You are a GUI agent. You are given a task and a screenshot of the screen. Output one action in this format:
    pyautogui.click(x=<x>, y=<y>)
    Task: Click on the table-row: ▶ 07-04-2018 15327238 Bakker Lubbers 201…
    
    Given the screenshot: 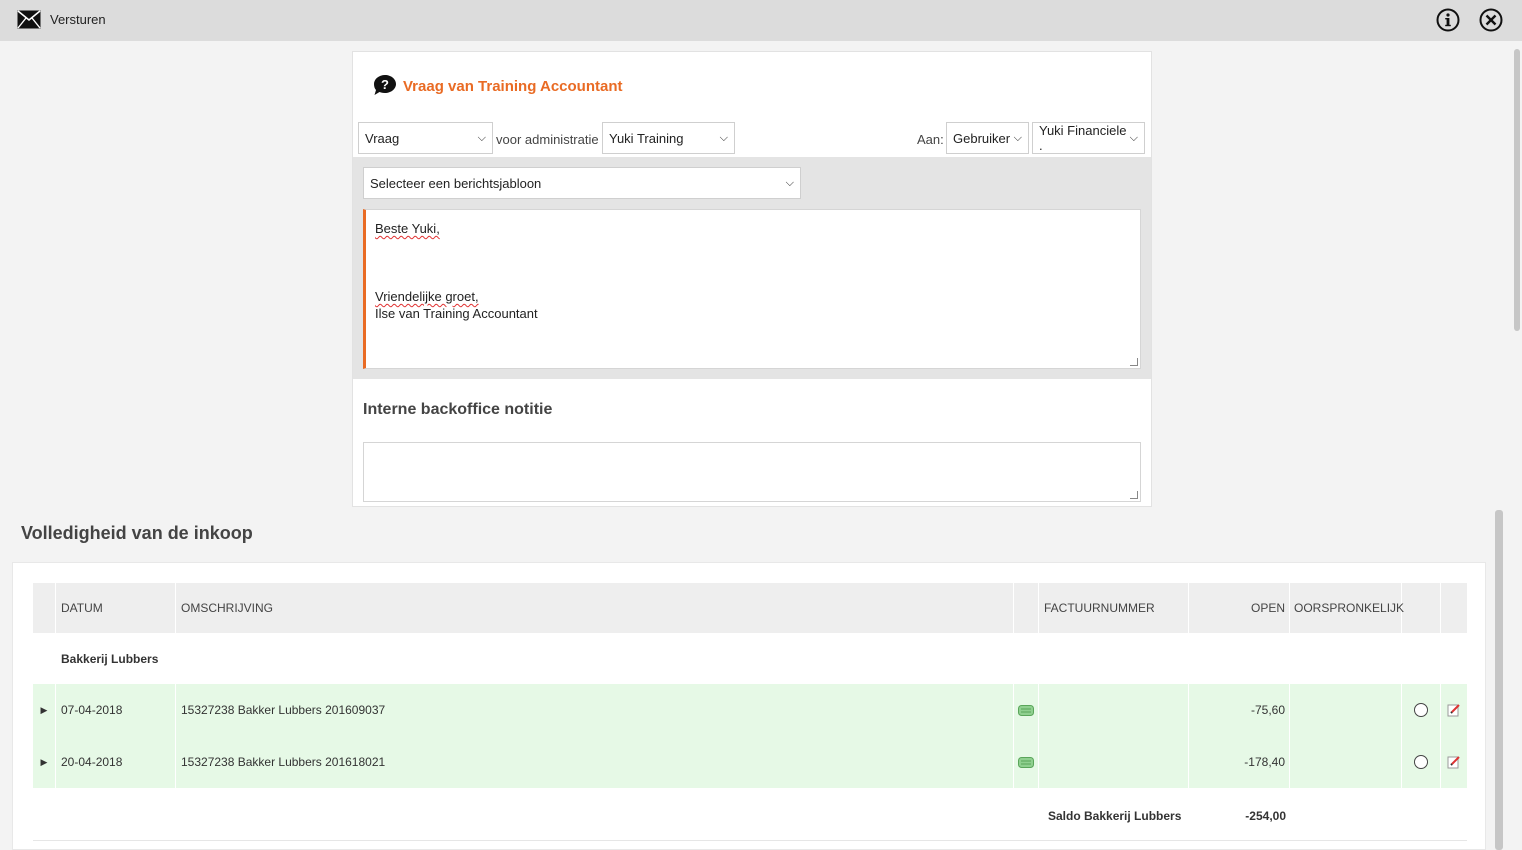 What is the action you would take?
    pyautogui.click(x=750, y=710)
    